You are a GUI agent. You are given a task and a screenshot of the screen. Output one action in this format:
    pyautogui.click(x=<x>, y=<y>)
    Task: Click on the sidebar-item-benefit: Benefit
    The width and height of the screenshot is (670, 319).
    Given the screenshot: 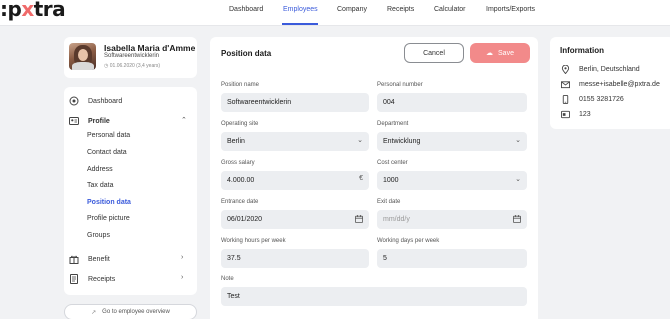 What is the action you would take?
    pyautogui.click(x=89, y=259)
    